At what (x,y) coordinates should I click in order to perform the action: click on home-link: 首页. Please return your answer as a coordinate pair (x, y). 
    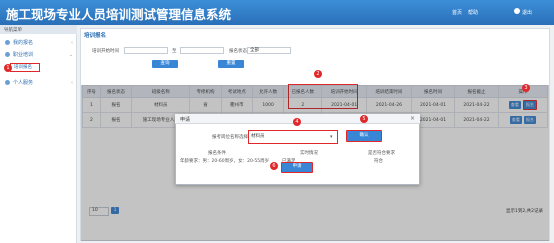
    Looking at the image, I should click on (457, 12).